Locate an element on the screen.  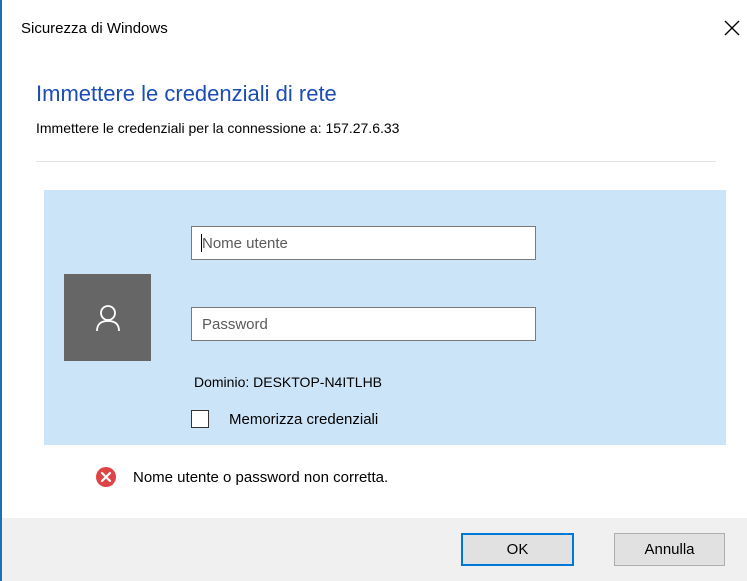
text-caret is located at coordinates (201, 243).